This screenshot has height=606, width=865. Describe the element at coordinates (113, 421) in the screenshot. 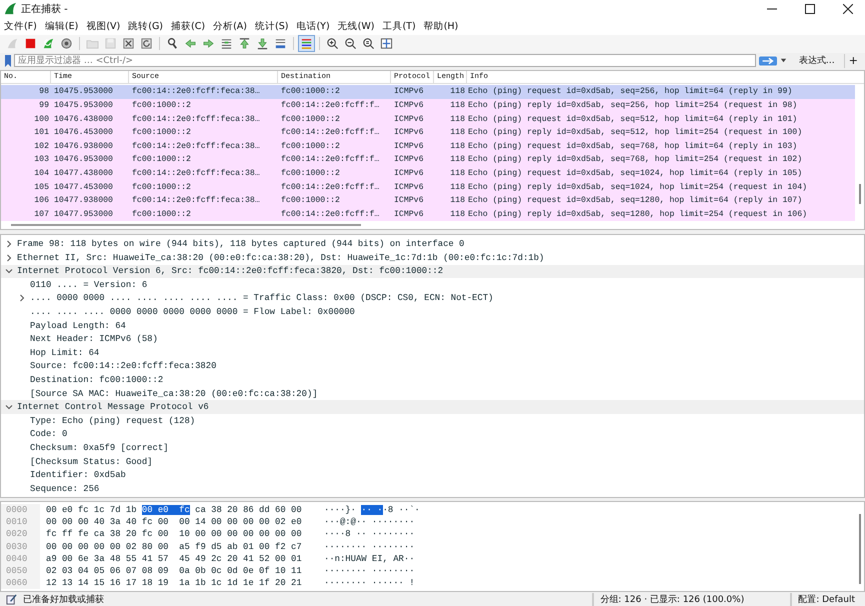

I see `detail-field: Type: Echo (ping) request (128)` at that location.